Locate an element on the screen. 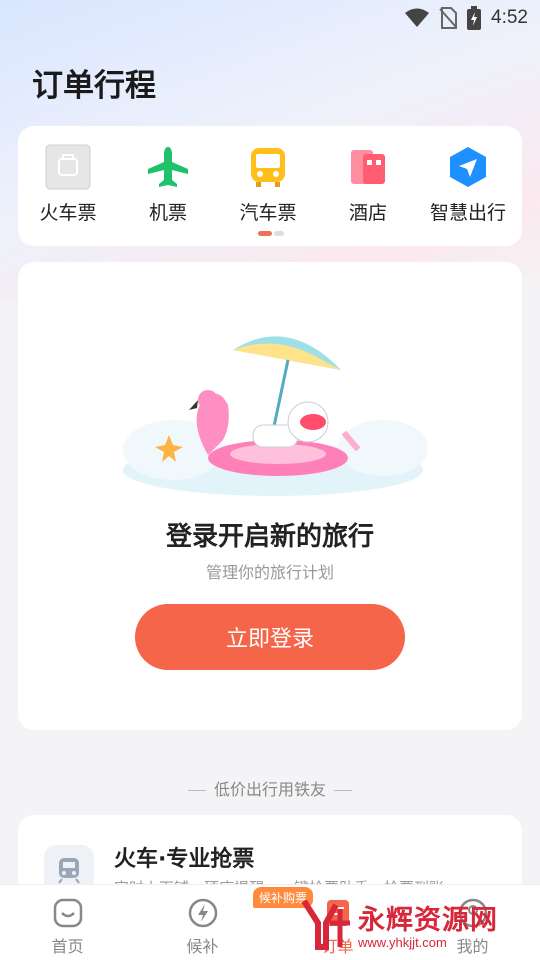  wifi-icon is located at coordinates (417, 17).